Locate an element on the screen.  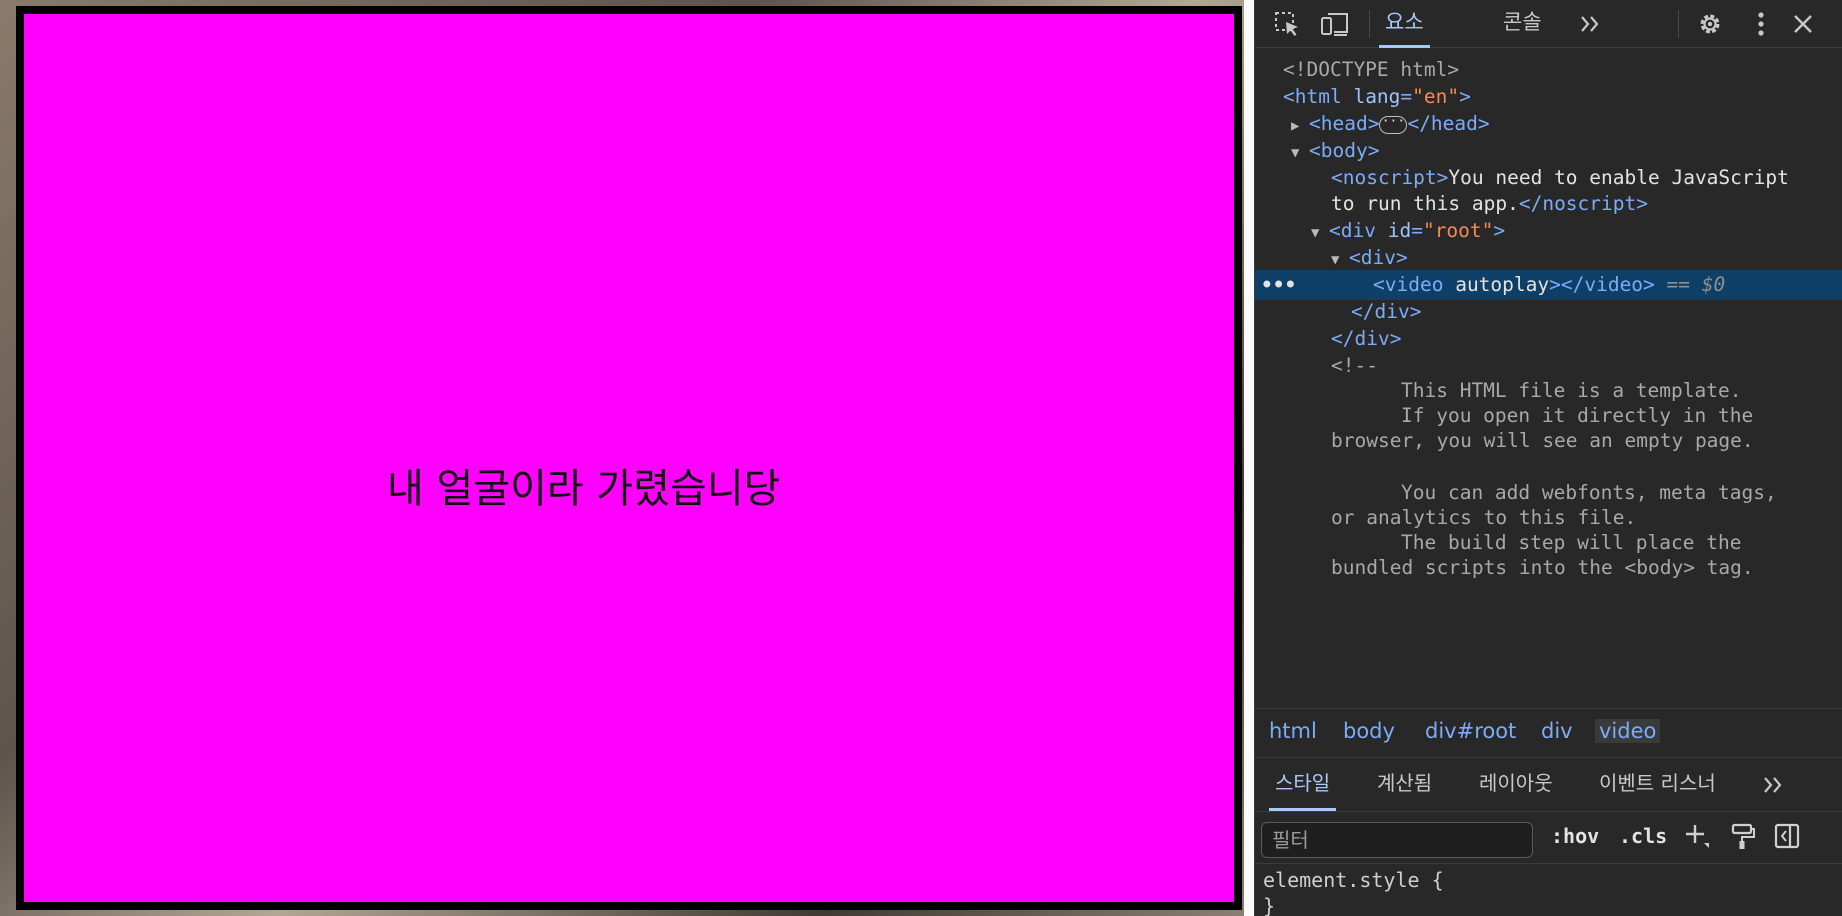
tab-layout: 레이아웃 is located at coordinates (1516, 784).